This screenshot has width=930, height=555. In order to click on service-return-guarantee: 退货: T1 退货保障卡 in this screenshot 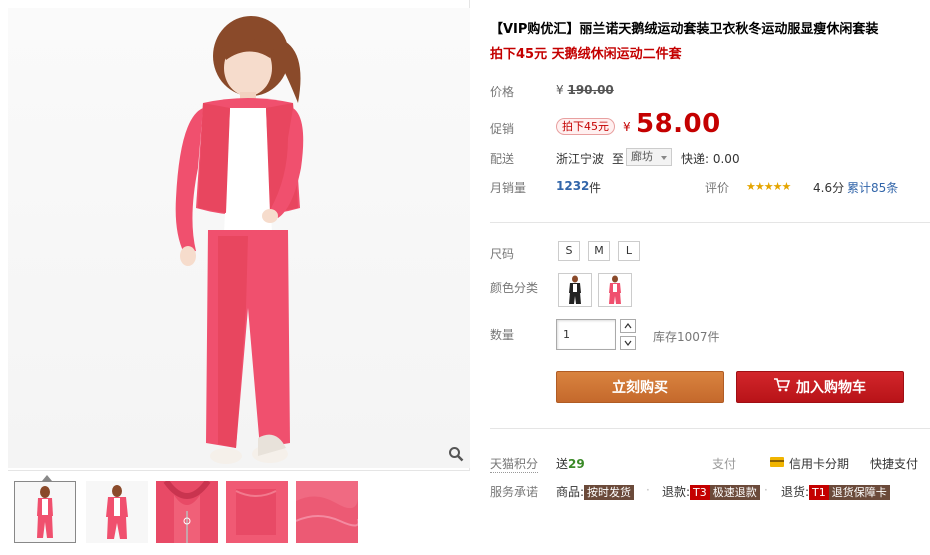, I will do `click(835, 491)`.